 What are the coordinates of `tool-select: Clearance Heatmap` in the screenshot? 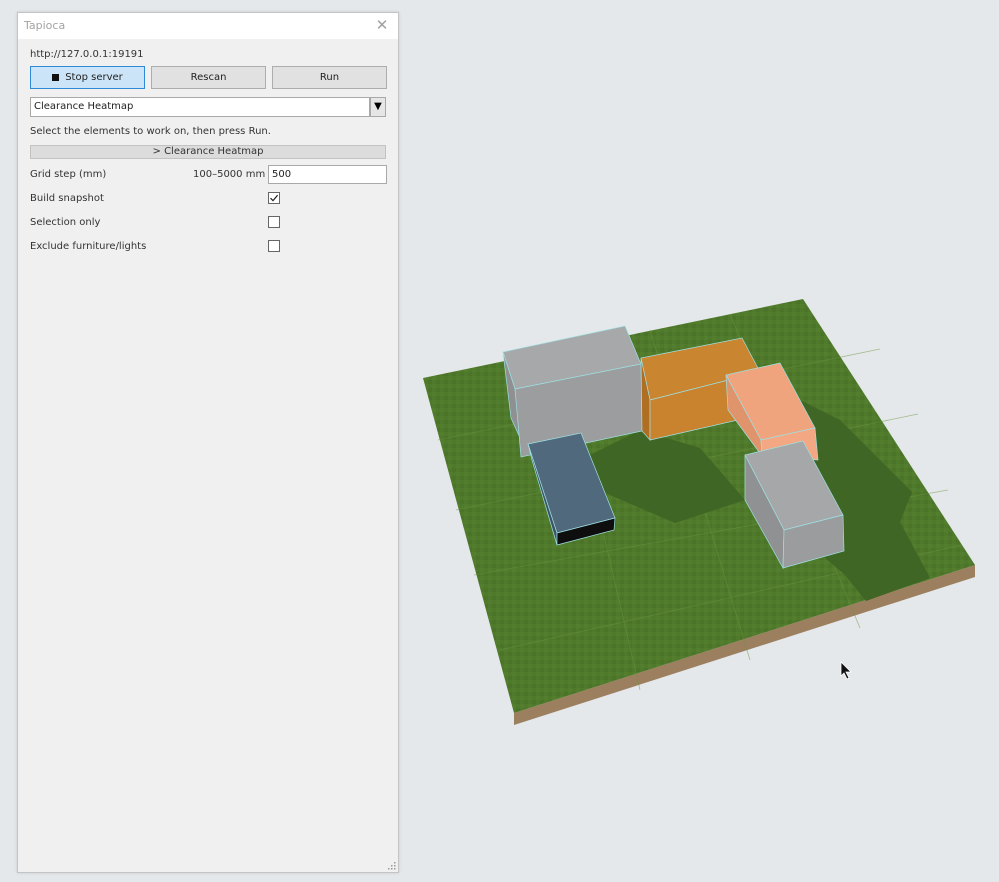 It's located at (200, 107).